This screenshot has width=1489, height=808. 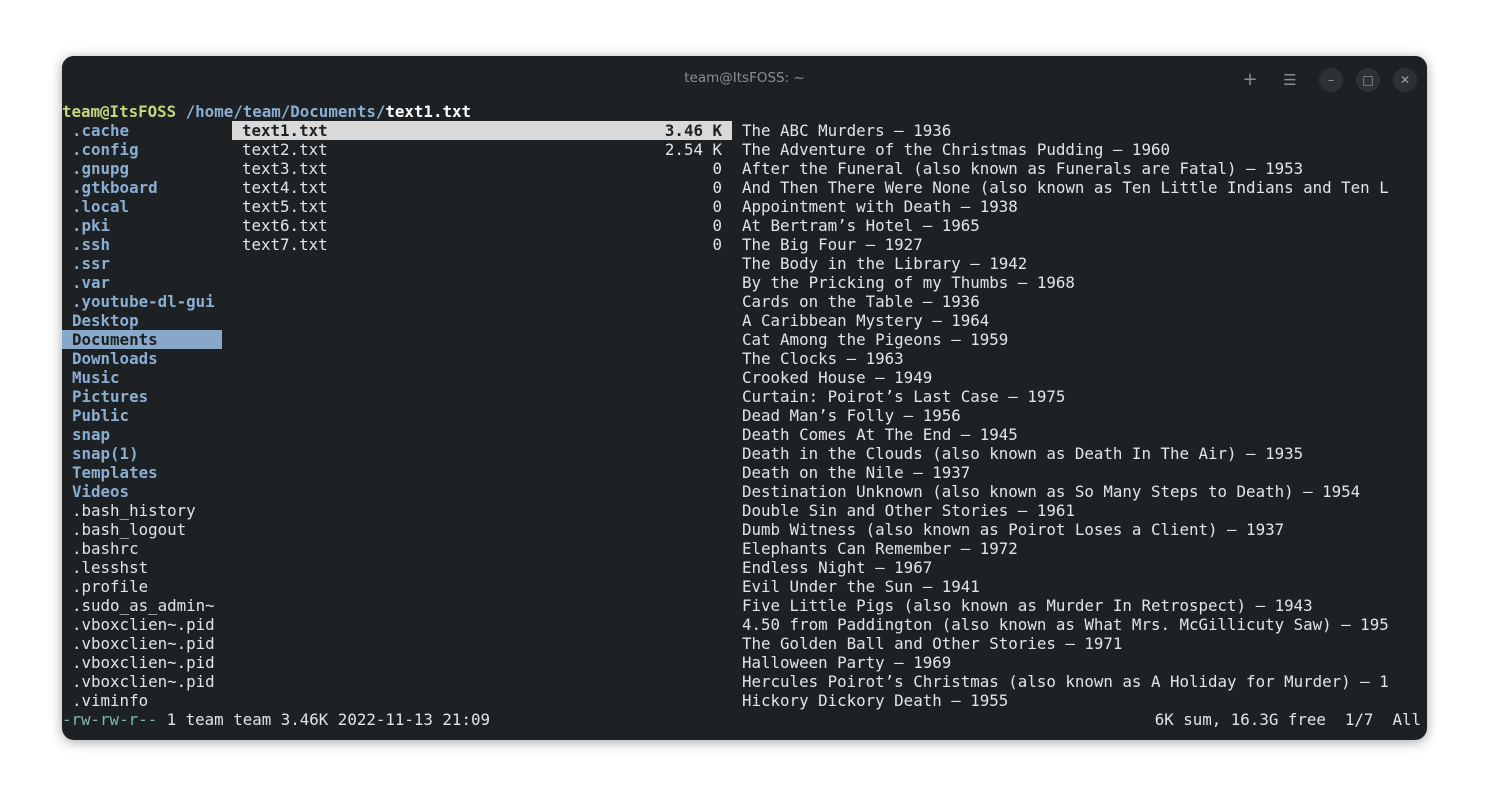 What do you see at coordinates (875, 339) in the screenshot?
I see `preview-line: Cat Among the Pigeons – 1959` at bounding box center [875, 339].